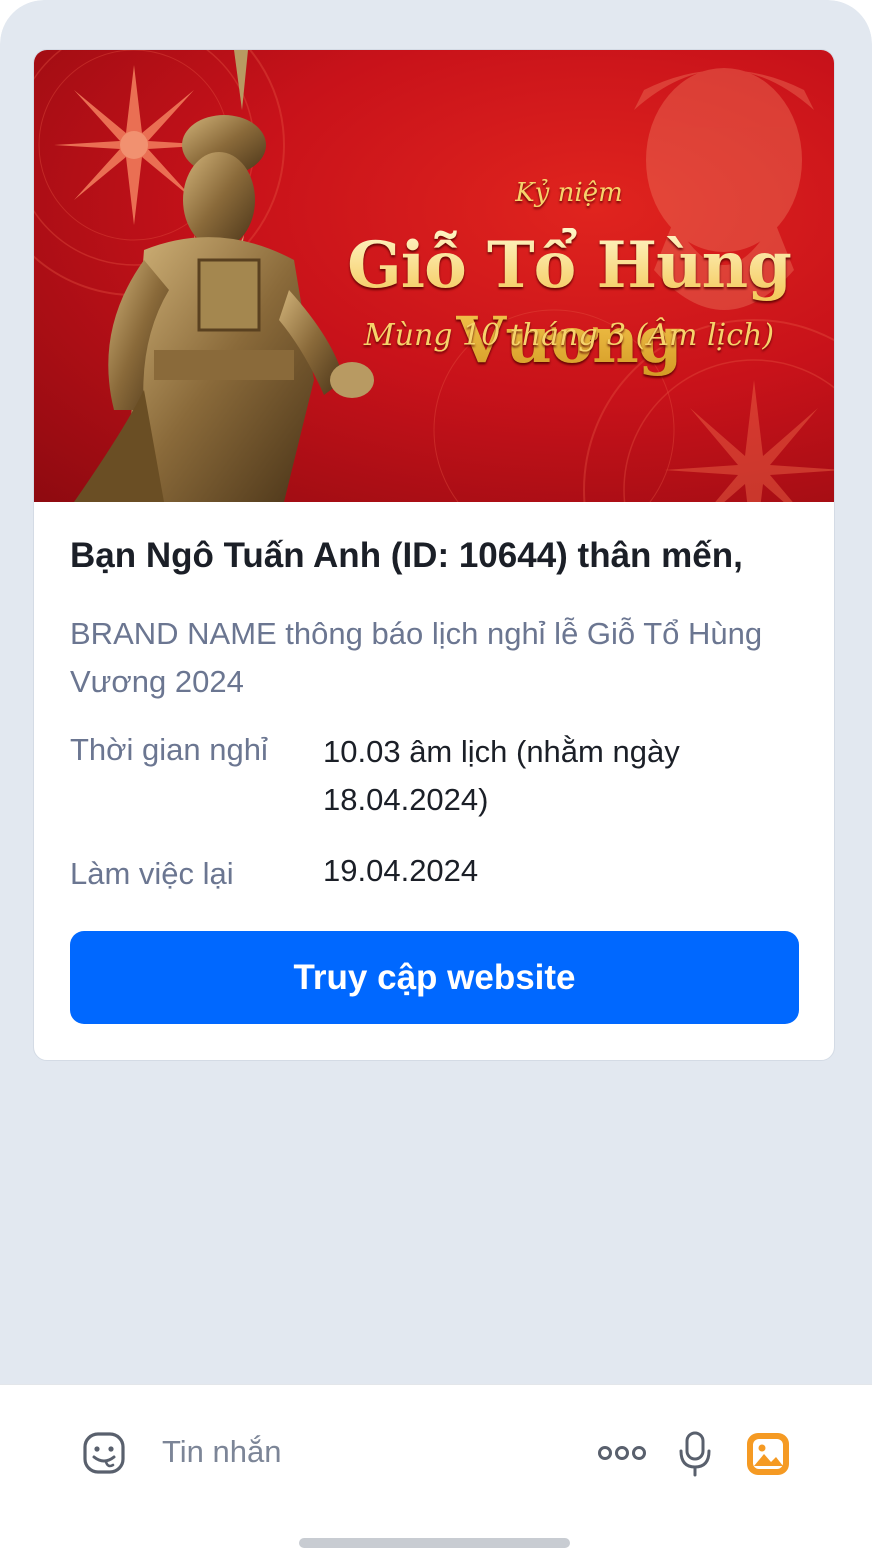 The image size is (872, 1564). What do you see at coordinates (569, 193) in the screenshot?
I see `banner-subtitle: Kỷ niệm` at bounding box center [569, 193].